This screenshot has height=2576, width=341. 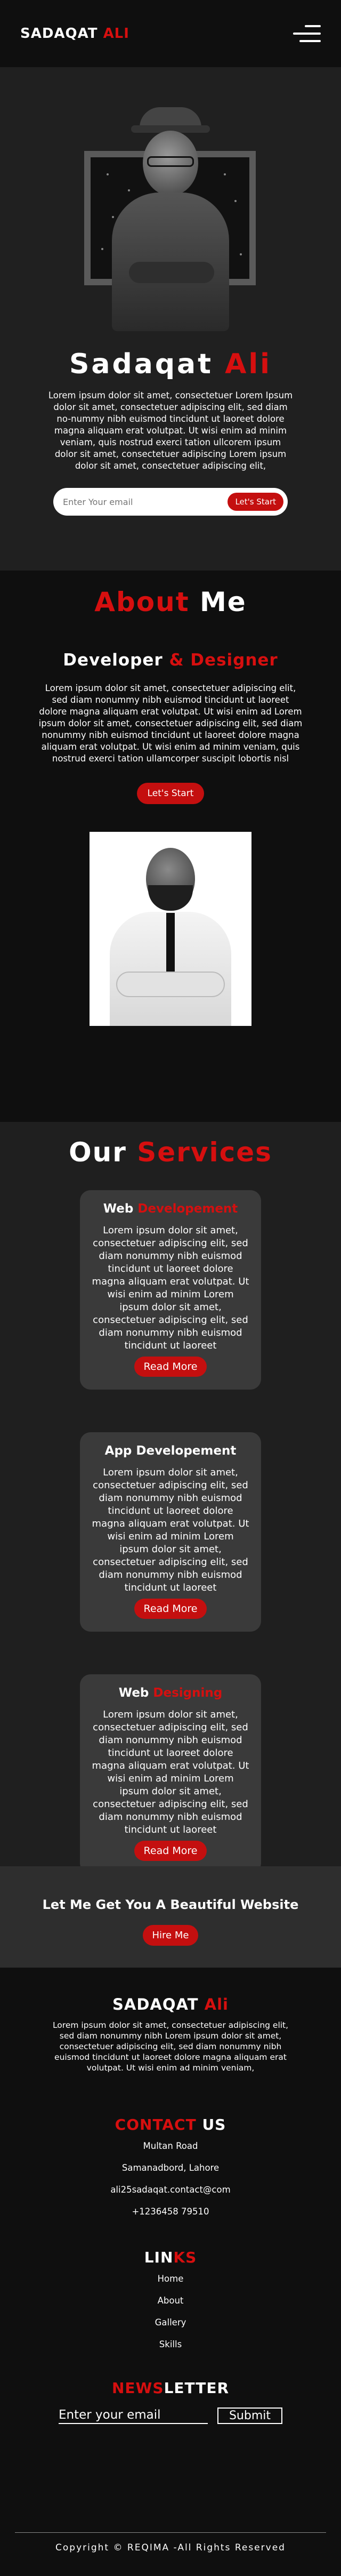 I want to click on hero-start-button: Let's Start, so click(x=256, y=502).